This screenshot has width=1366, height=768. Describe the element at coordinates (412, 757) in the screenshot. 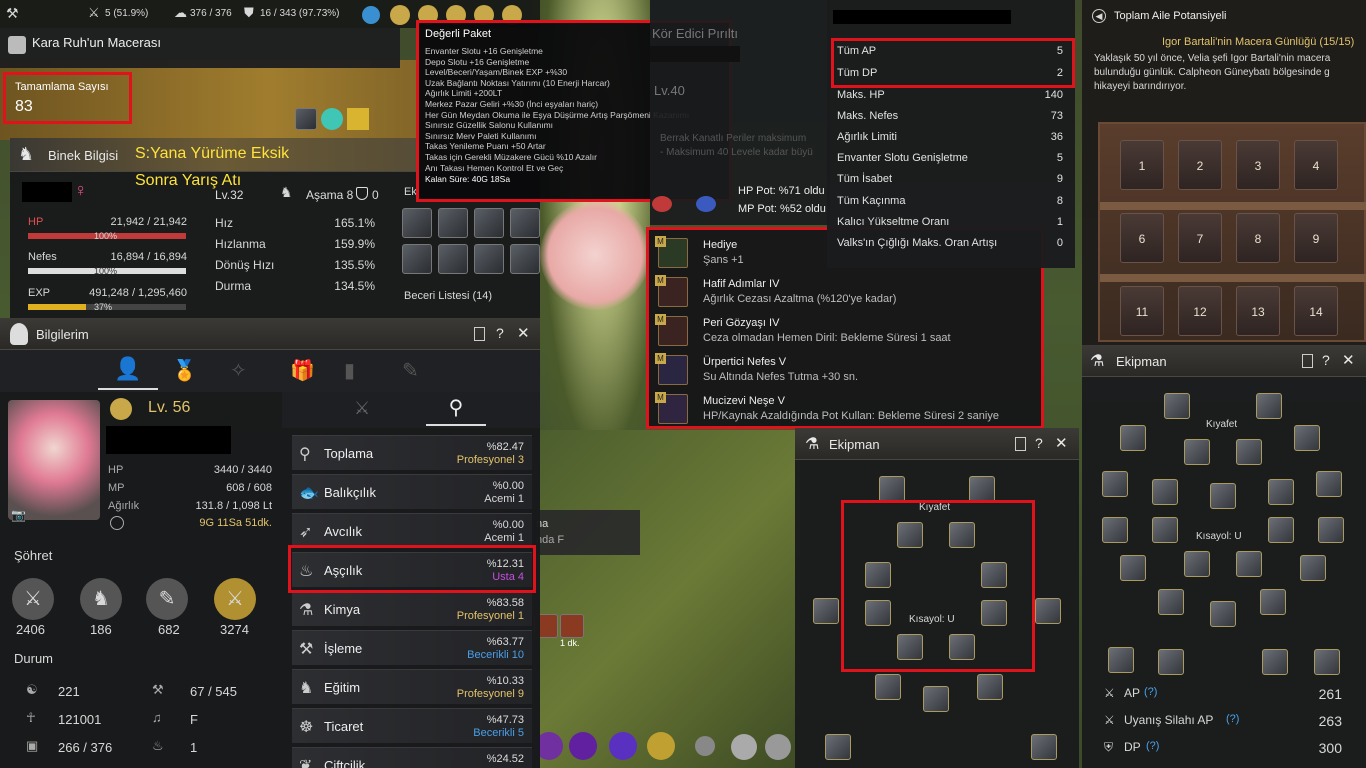

I see `life-skill-farming: ❦ Çiftçilik %24.52` at that location.